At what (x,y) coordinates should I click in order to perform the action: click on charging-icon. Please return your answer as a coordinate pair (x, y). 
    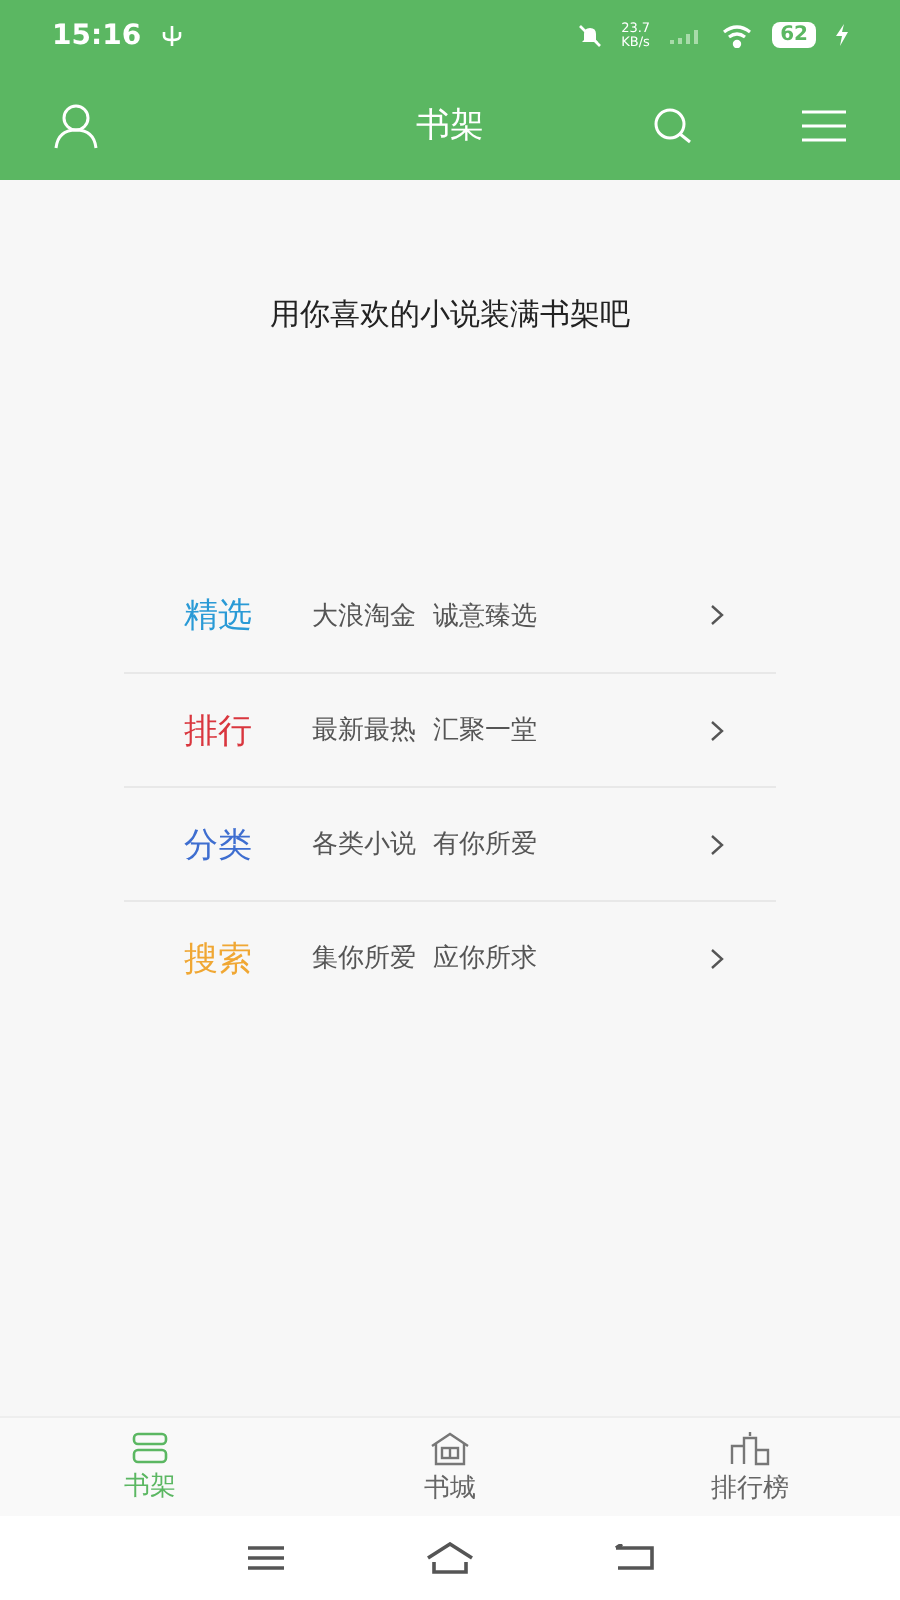
    Looking at the image, I should click on (842, 35).